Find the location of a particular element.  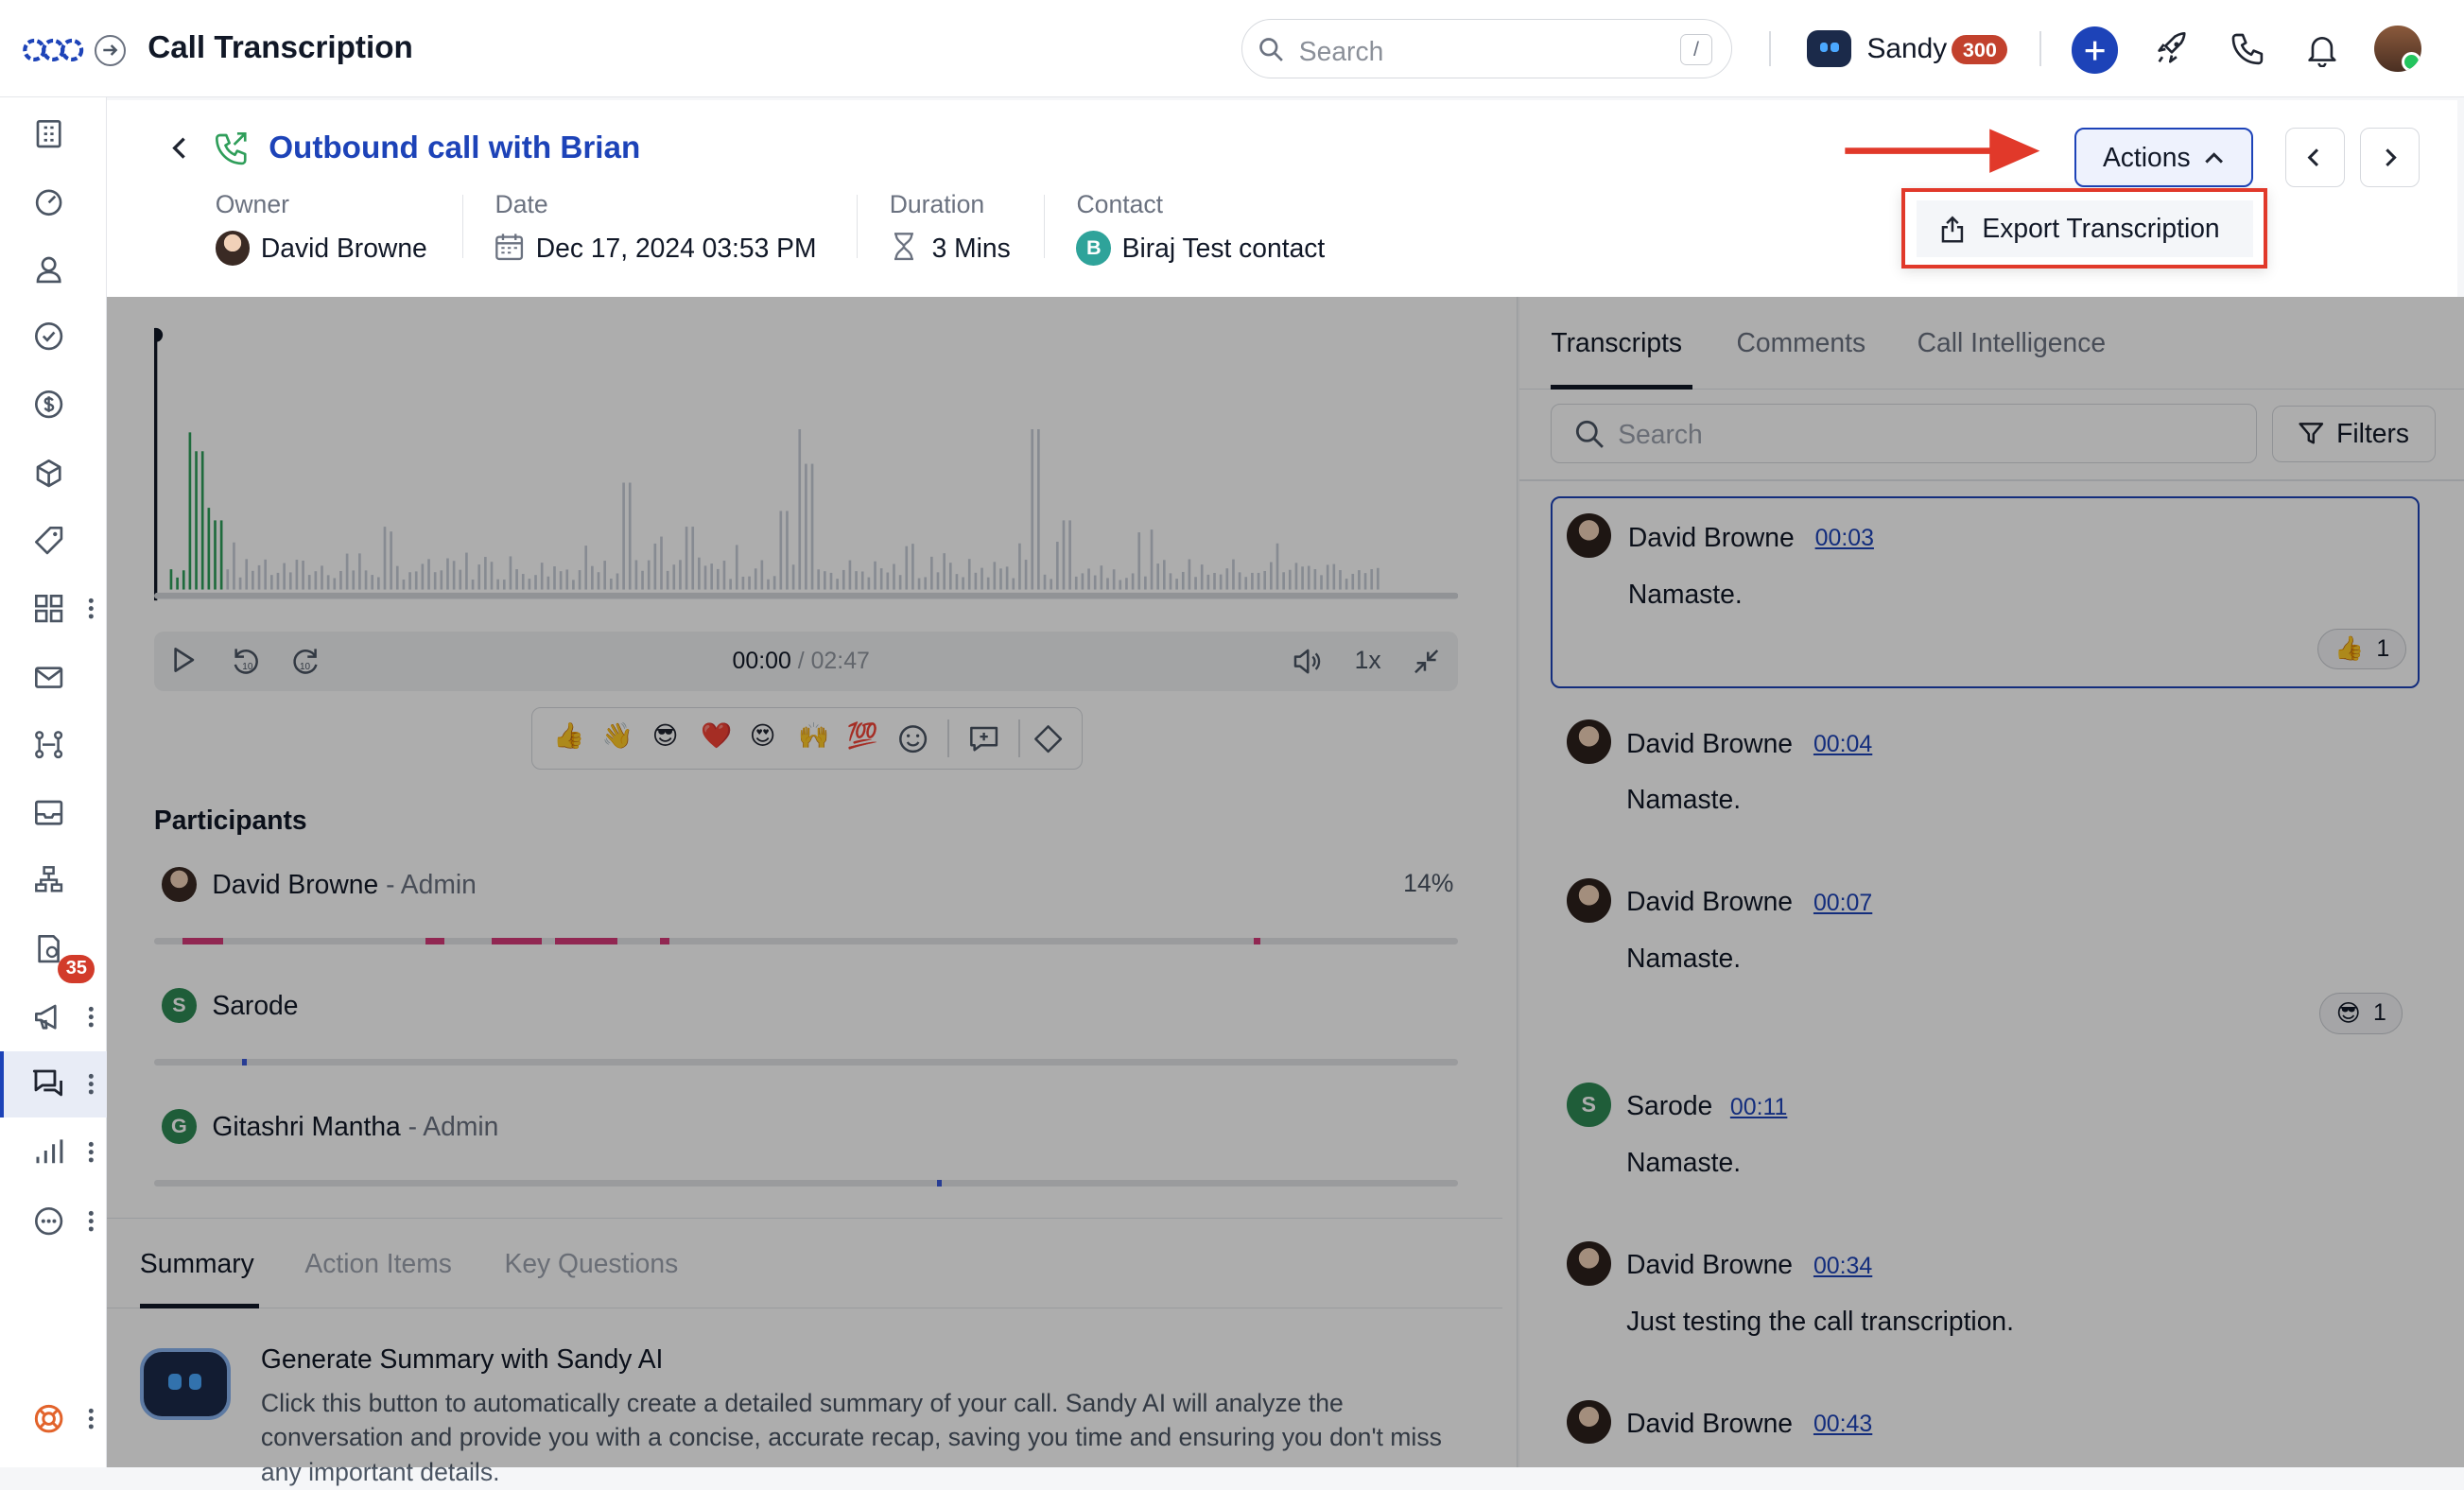

rewind-10-icon: 10 is located at coordinates (245, 661).